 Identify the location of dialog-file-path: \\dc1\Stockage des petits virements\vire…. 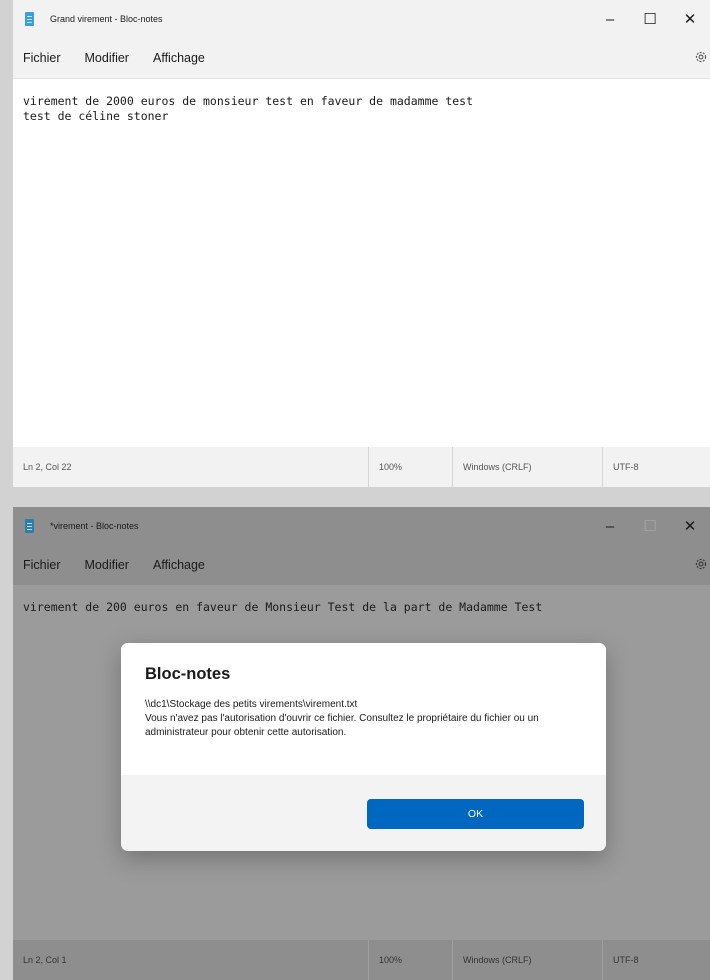
(251, 704).